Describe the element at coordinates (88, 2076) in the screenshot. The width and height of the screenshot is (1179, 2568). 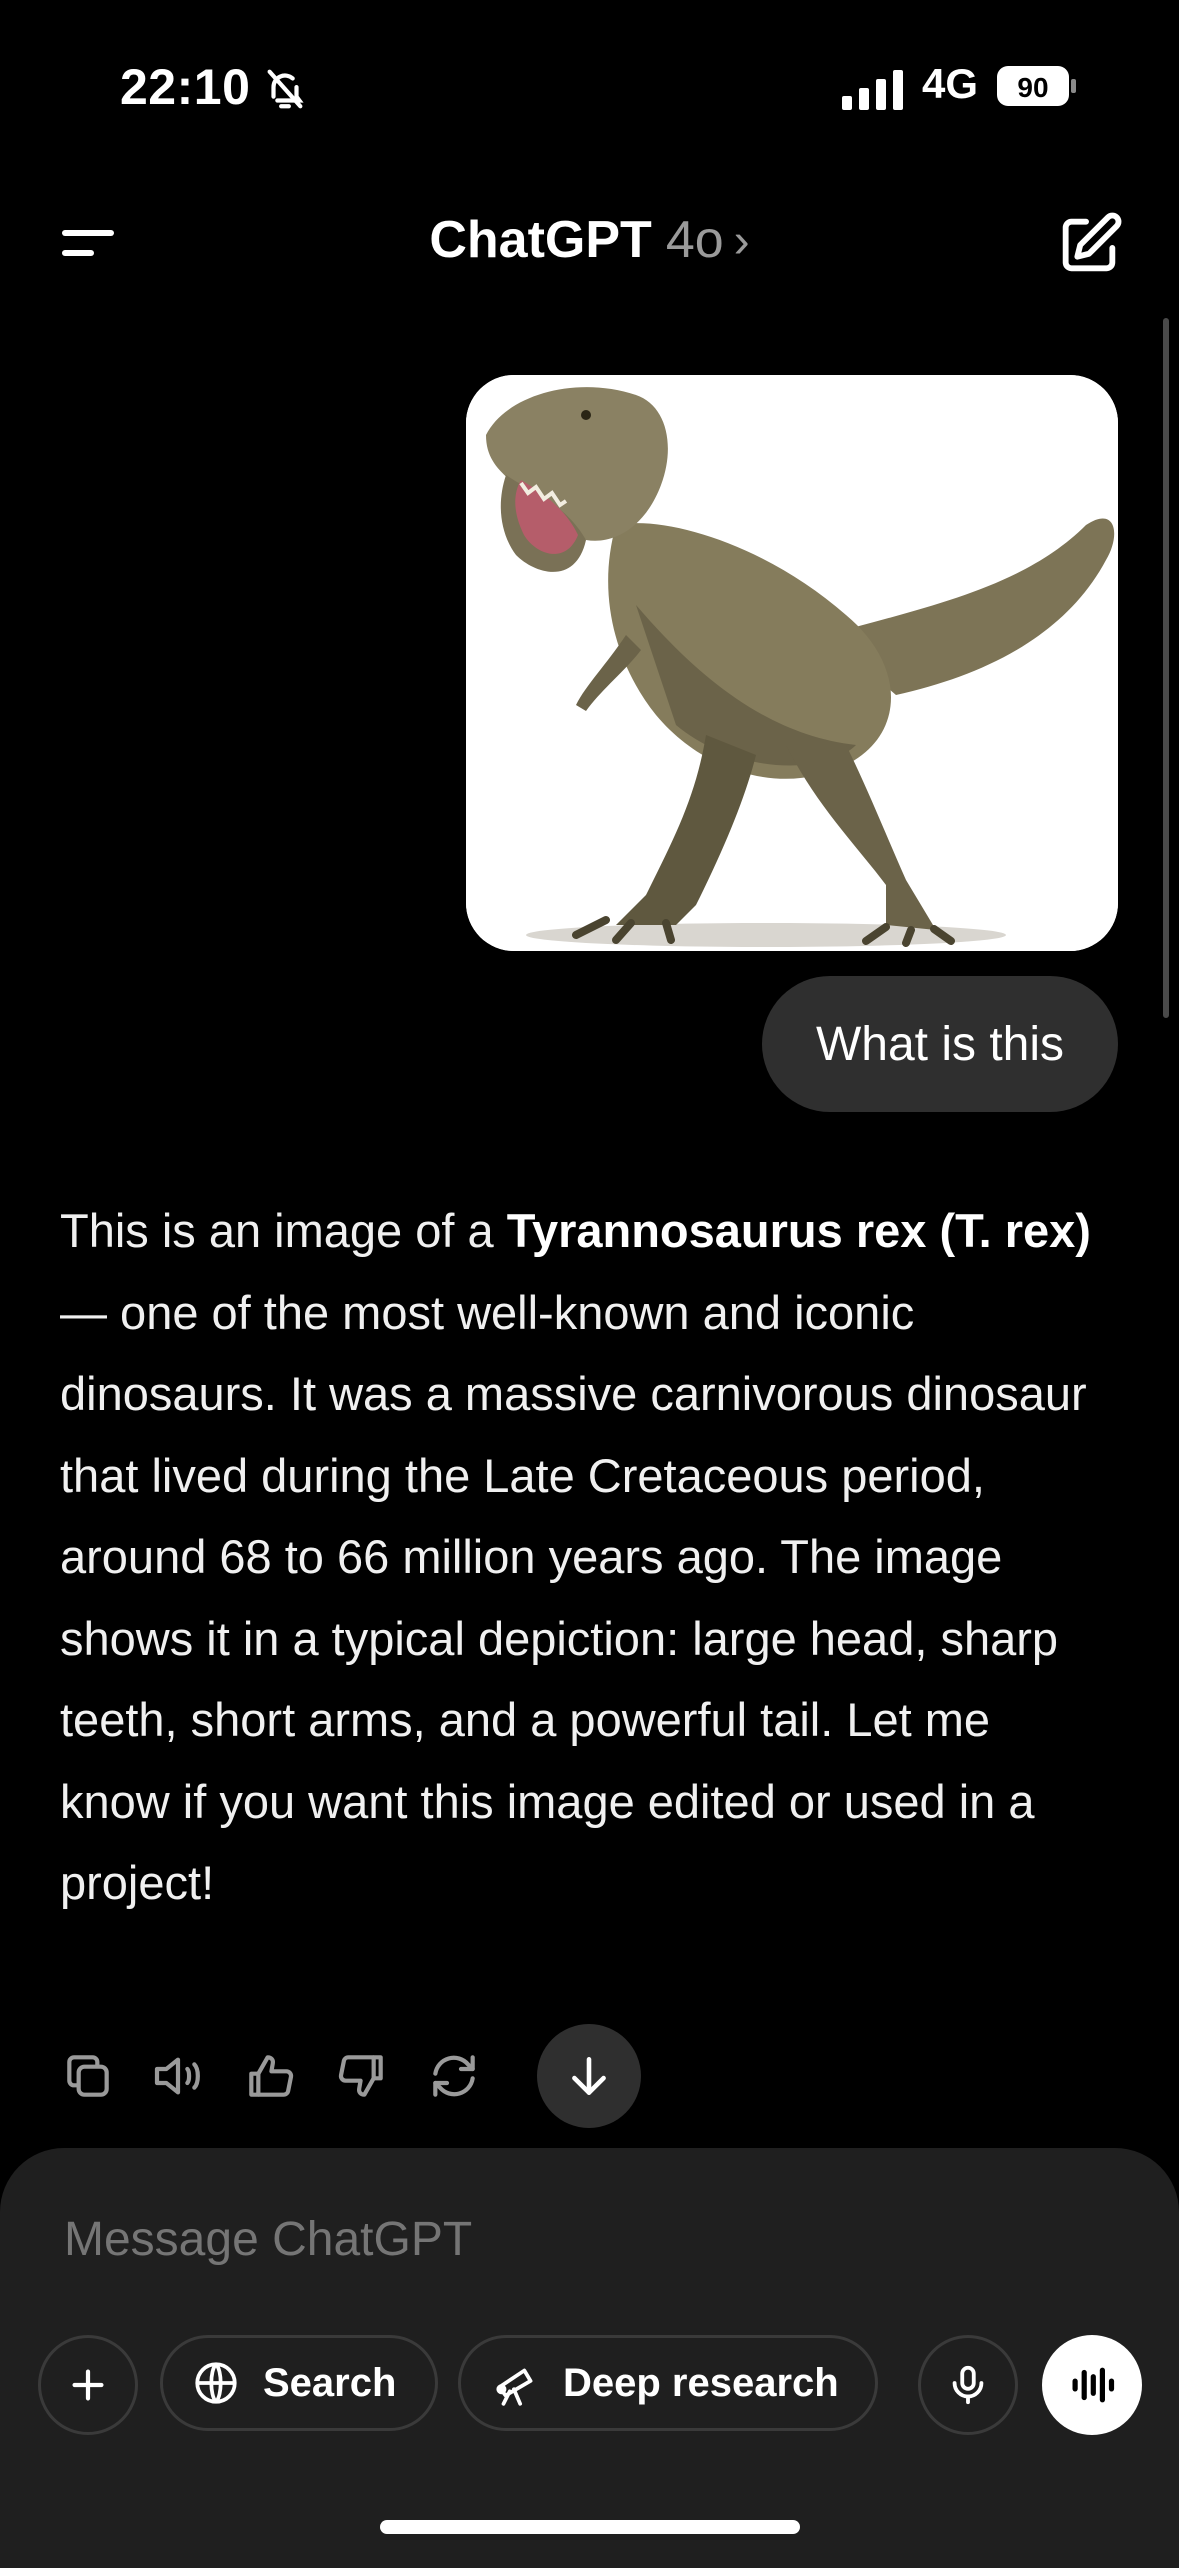
I see `copy-icon` at that location.